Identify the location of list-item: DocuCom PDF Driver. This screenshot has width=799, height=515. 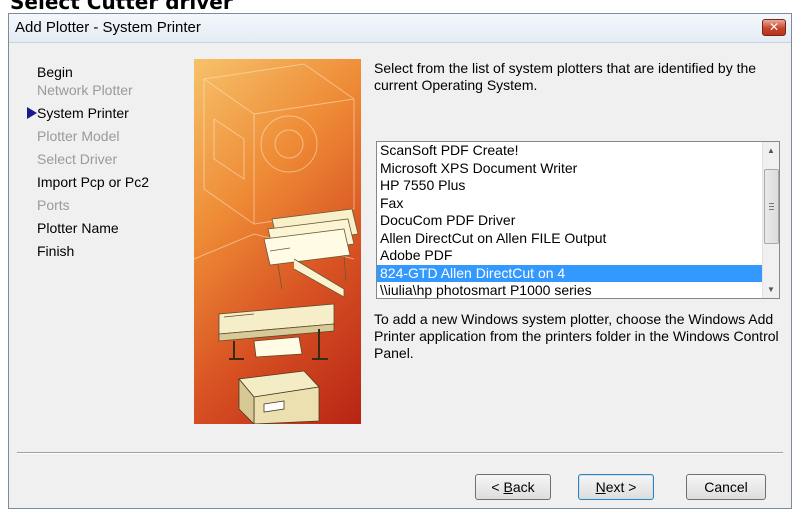
(569, 221).